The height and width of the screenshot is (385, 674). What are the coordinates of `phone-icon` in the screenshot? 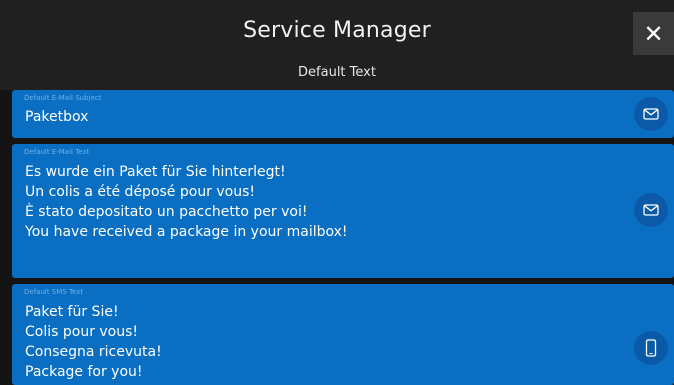 It's located at (651, 348).